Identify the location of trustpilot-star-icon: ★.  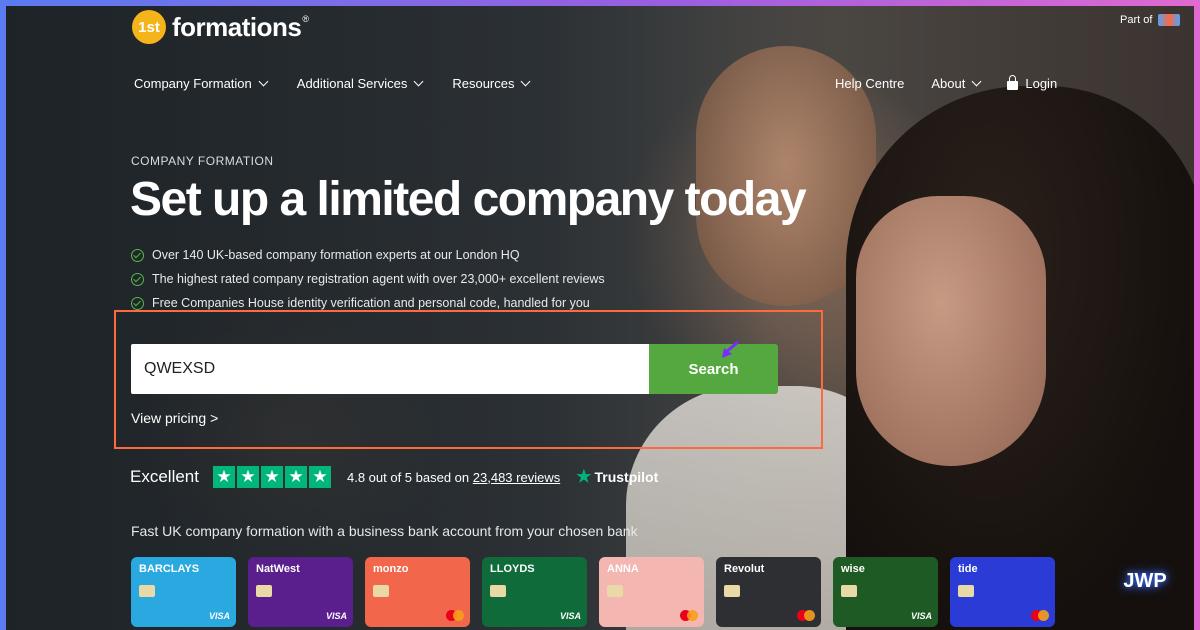
(584, 476).